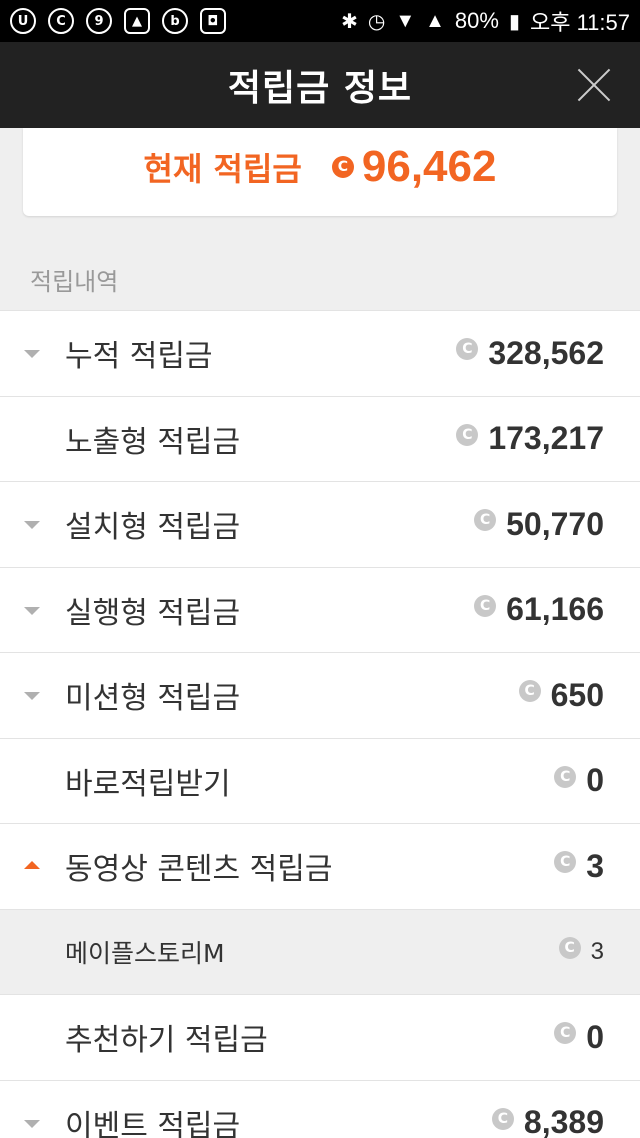 This screenshot has height=1138, width=640. I want to click on wifi-icon: ▼, so click(405, 20).